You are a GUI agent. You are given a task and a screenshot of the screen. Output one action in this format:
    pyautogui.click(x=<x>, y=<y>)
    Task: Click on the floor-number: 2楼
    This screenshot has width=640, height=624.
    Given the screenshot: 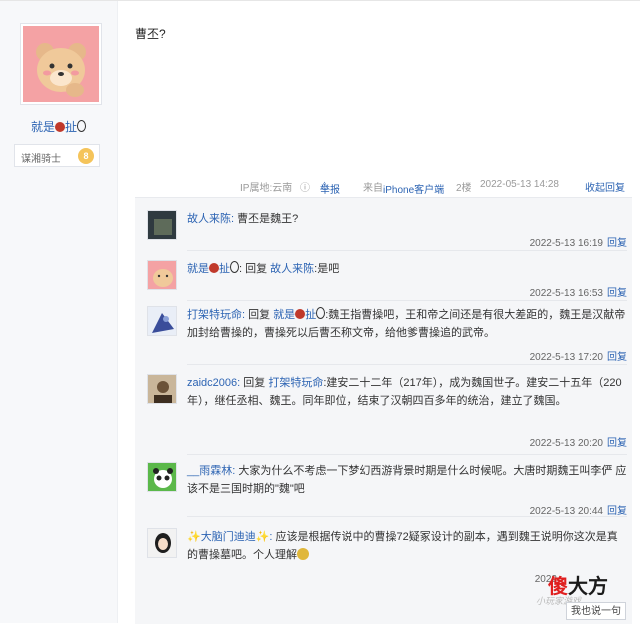 What is the action you would take?
    pyautogui.click(x=464, y=188)
    